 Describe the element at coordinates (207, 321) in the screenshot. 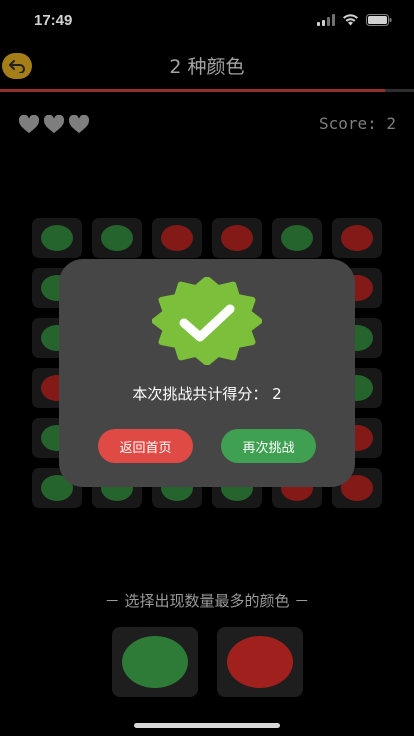

I see `success-badge-icon` at that location.